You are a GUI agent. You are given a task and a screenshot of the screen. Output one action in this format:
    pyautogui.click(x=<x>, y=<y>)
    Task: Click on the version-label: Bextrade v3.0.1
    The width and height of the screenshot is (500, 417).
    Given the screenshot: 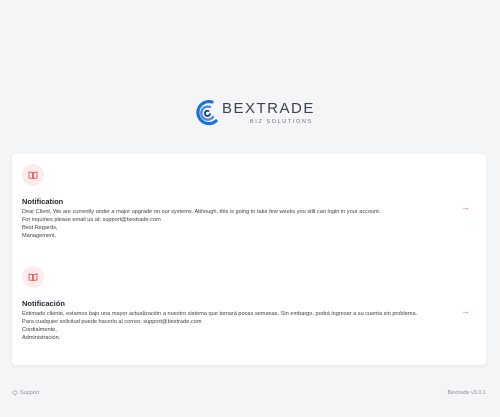 What is the action you would take?
    pyautogui.click(x=466, y=393)
    